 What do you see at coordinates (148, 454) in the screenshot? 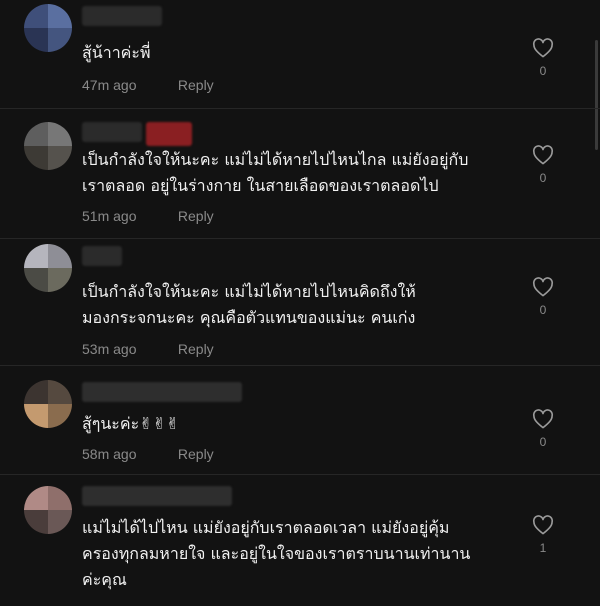
I see `comment-meta: 58m ago Reply` at bounding box center [148, 454].